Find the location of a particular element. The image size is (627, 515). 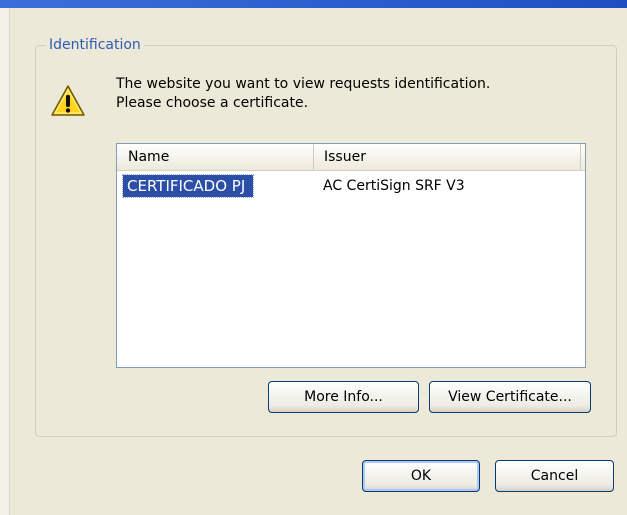

warning-icon is located at coordinates (68, 100).